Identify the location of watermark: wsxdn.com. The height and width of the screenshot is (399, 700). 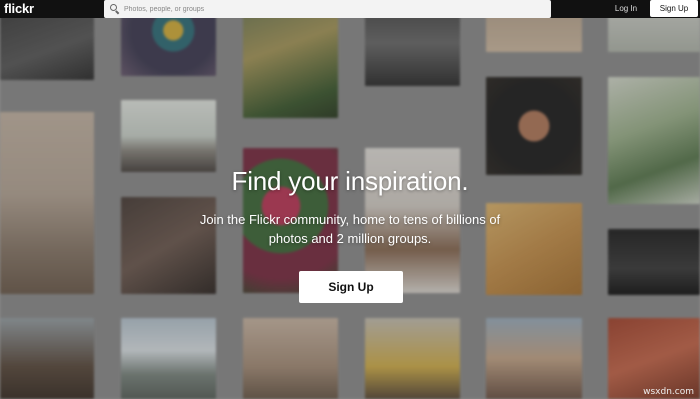
(668, 392).